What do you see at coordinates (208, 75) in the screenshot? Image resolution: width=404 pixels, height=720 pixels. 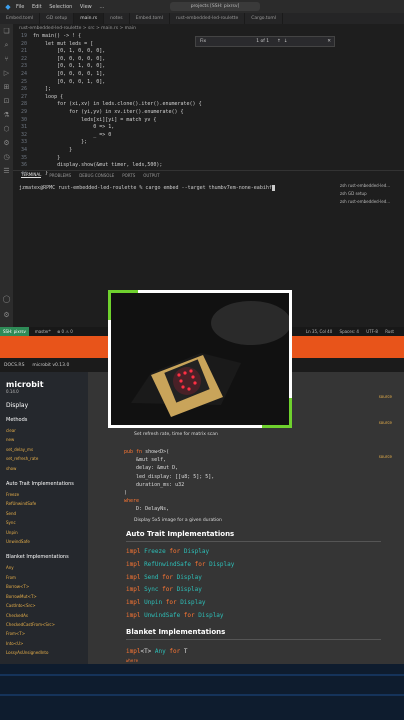 I see `code-line: 24 [0, 0, 0, 0, 1],` at bounding box center [208, 75].